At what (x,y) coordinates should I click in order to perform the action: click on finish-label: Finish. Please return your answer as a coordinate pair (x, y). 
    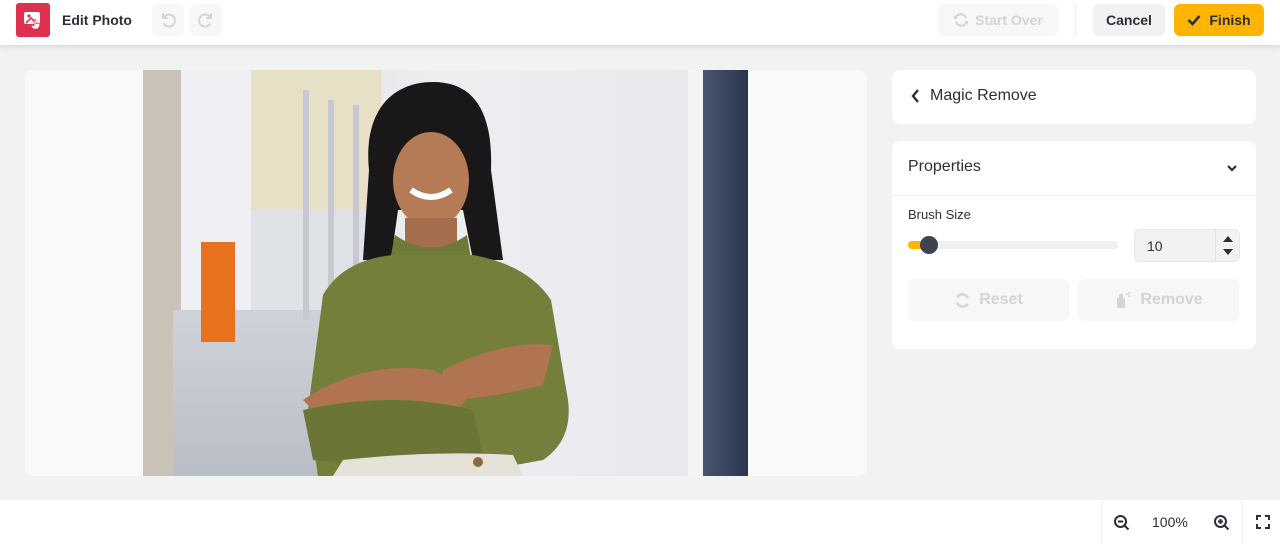
    Looking at the image, I should click on (1230, 20).